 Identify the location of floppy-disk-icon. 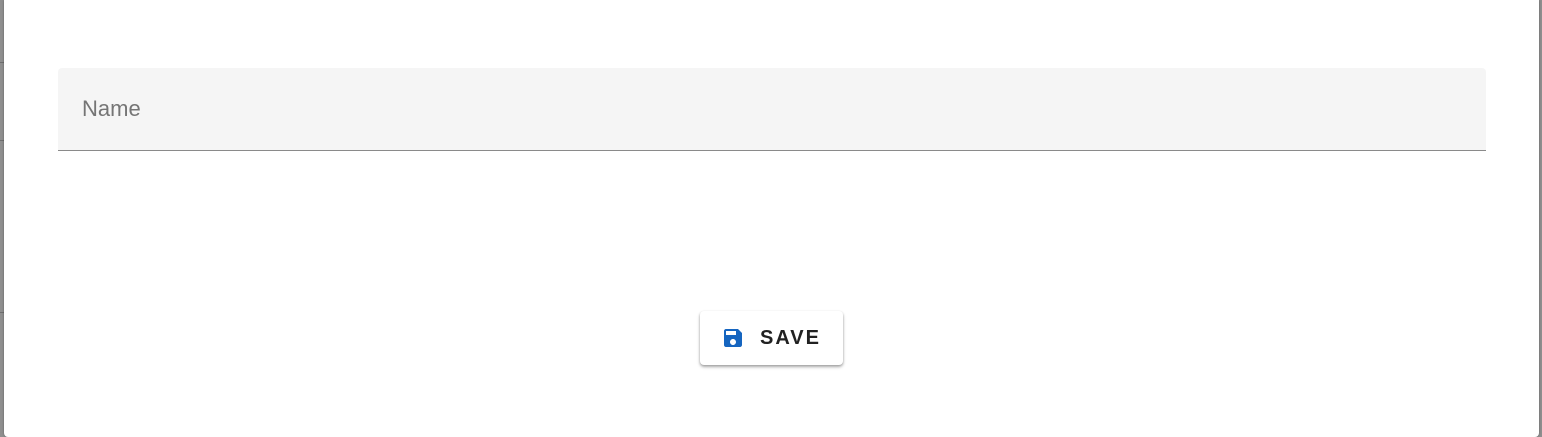
(733, 338).